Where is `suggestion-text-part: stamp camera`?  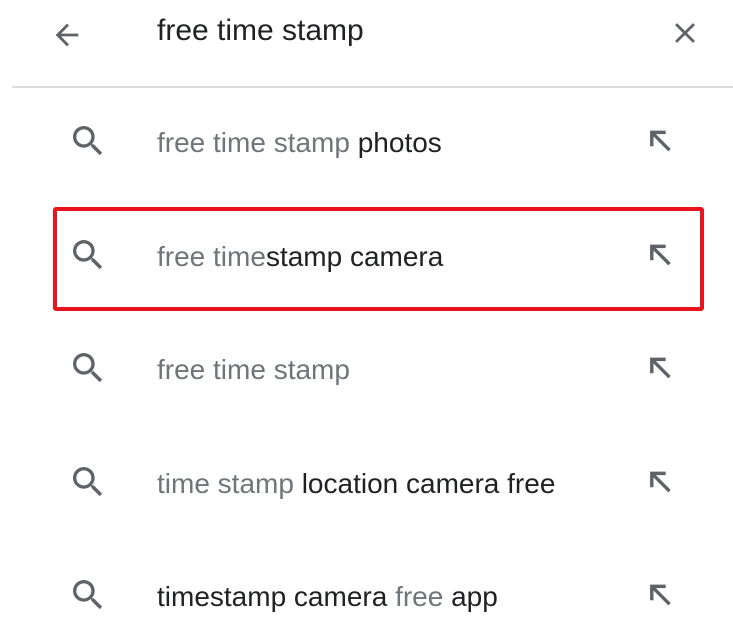 suggestion-text-part: stamp camera is located at coordinates (354, 256).